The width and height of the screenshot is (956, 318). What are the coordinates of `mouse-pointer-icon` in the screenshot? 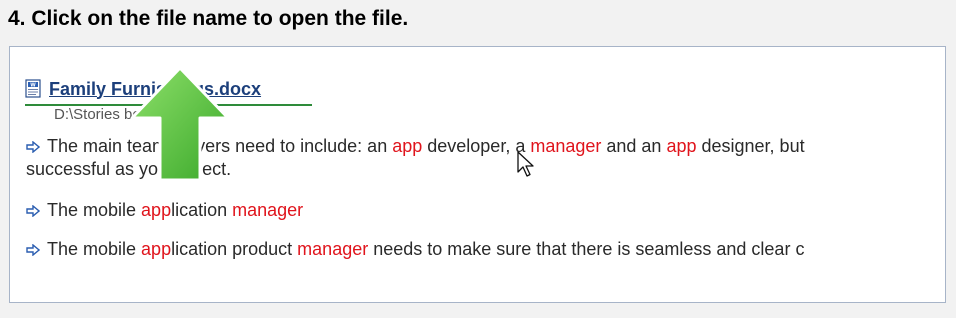 It's located at (525, 164).